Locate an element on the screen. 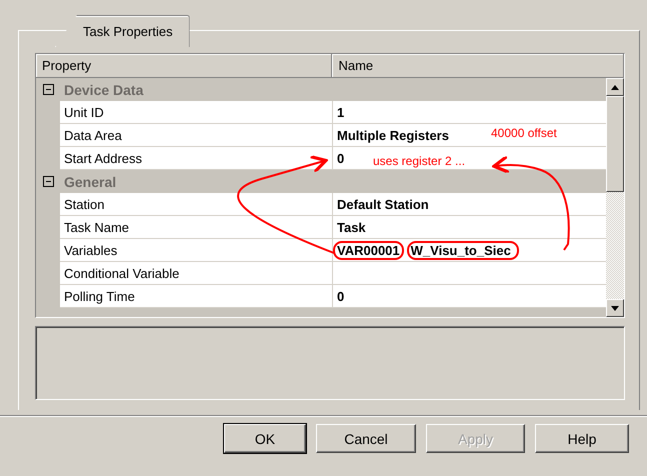  dialog-button: OK is located at coordinates (265, 438).